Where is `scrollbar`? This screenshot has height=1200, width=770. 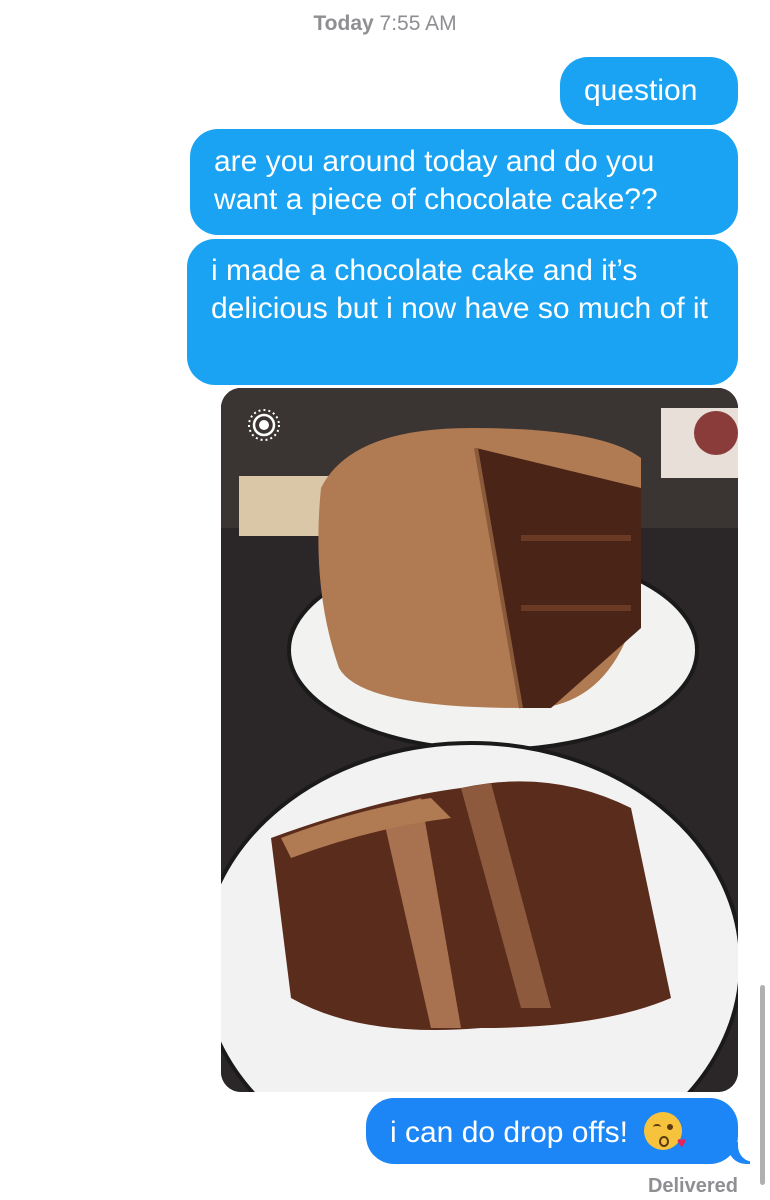 scrollbar is located at coordinates (762, 1085).